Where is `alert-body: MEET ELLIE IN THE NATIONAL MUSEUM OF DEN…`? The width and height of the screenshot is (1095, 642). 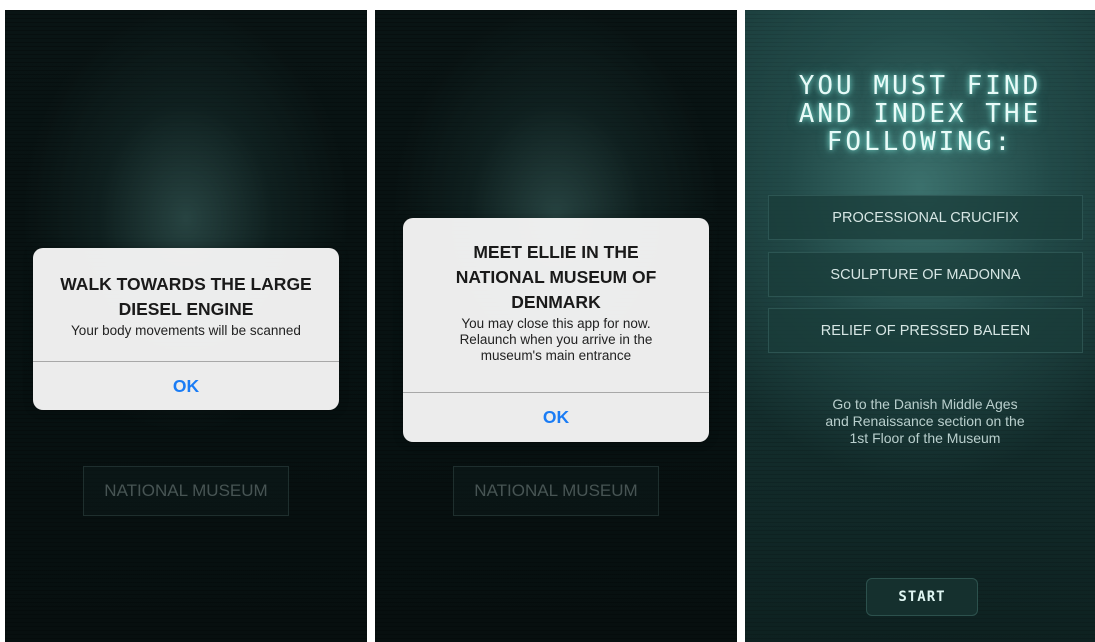 alert-body: MEET ELLIE IN THE NATIONAL MUSEUM OF DEN… is located at coordinates (556, 305).